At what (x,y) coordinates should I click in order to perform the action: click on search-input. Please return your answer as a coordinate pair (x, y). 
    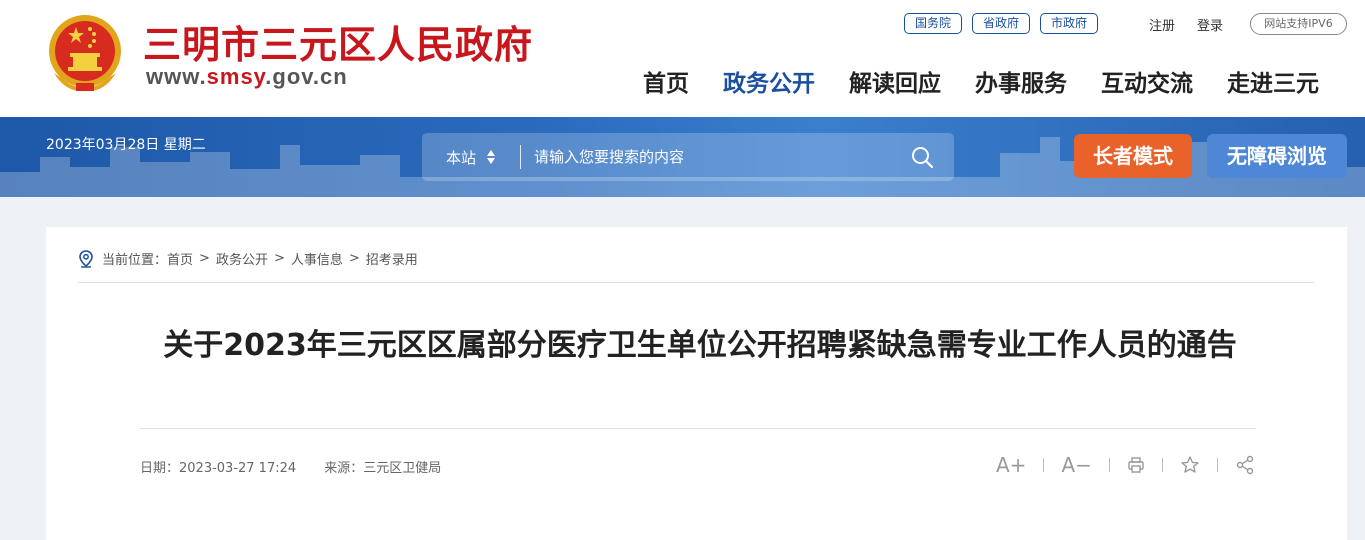
    Looking at the image, I should click on (714, 157).